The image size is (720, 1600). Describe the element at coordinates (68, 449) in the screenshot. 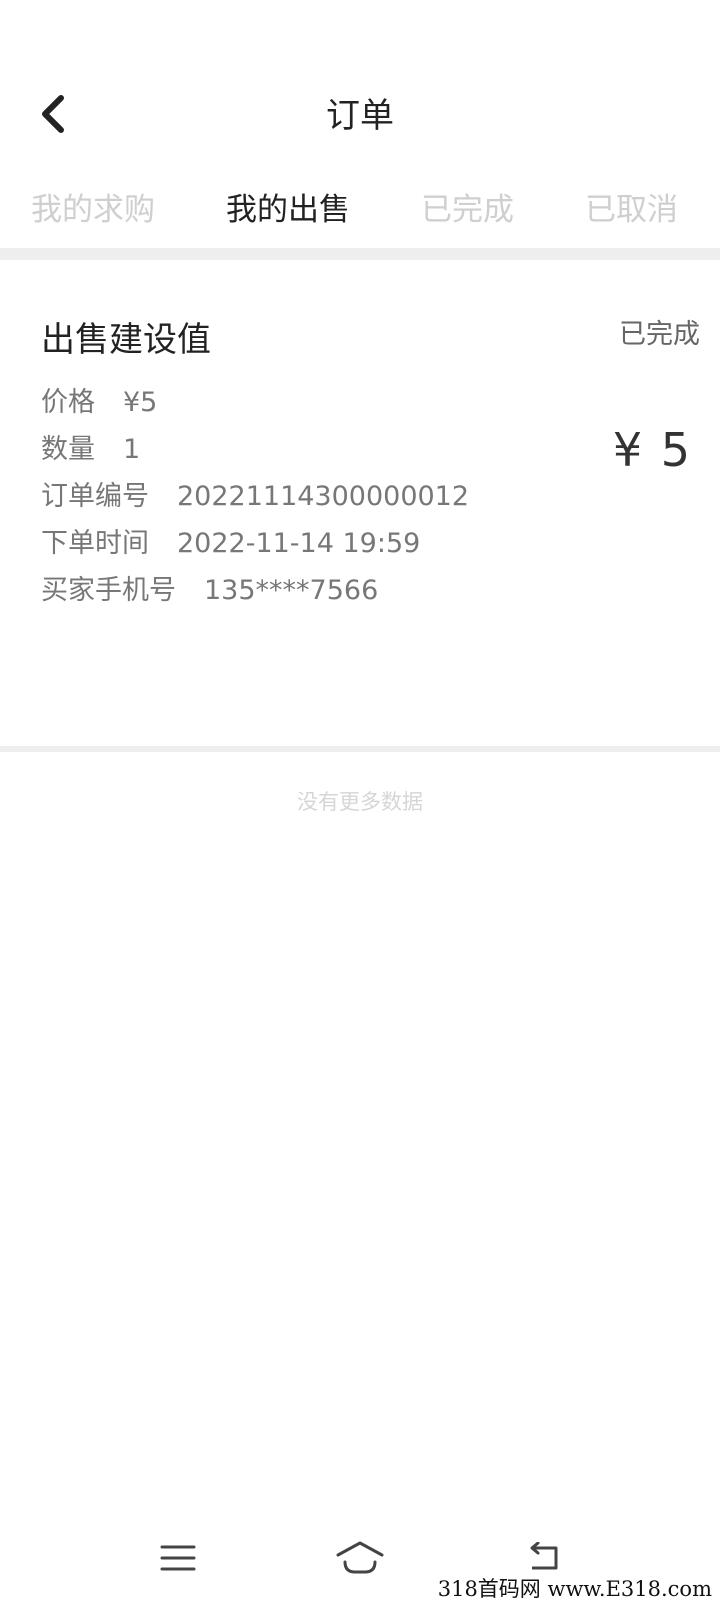

I see `quantity-label: 数量` at that location.